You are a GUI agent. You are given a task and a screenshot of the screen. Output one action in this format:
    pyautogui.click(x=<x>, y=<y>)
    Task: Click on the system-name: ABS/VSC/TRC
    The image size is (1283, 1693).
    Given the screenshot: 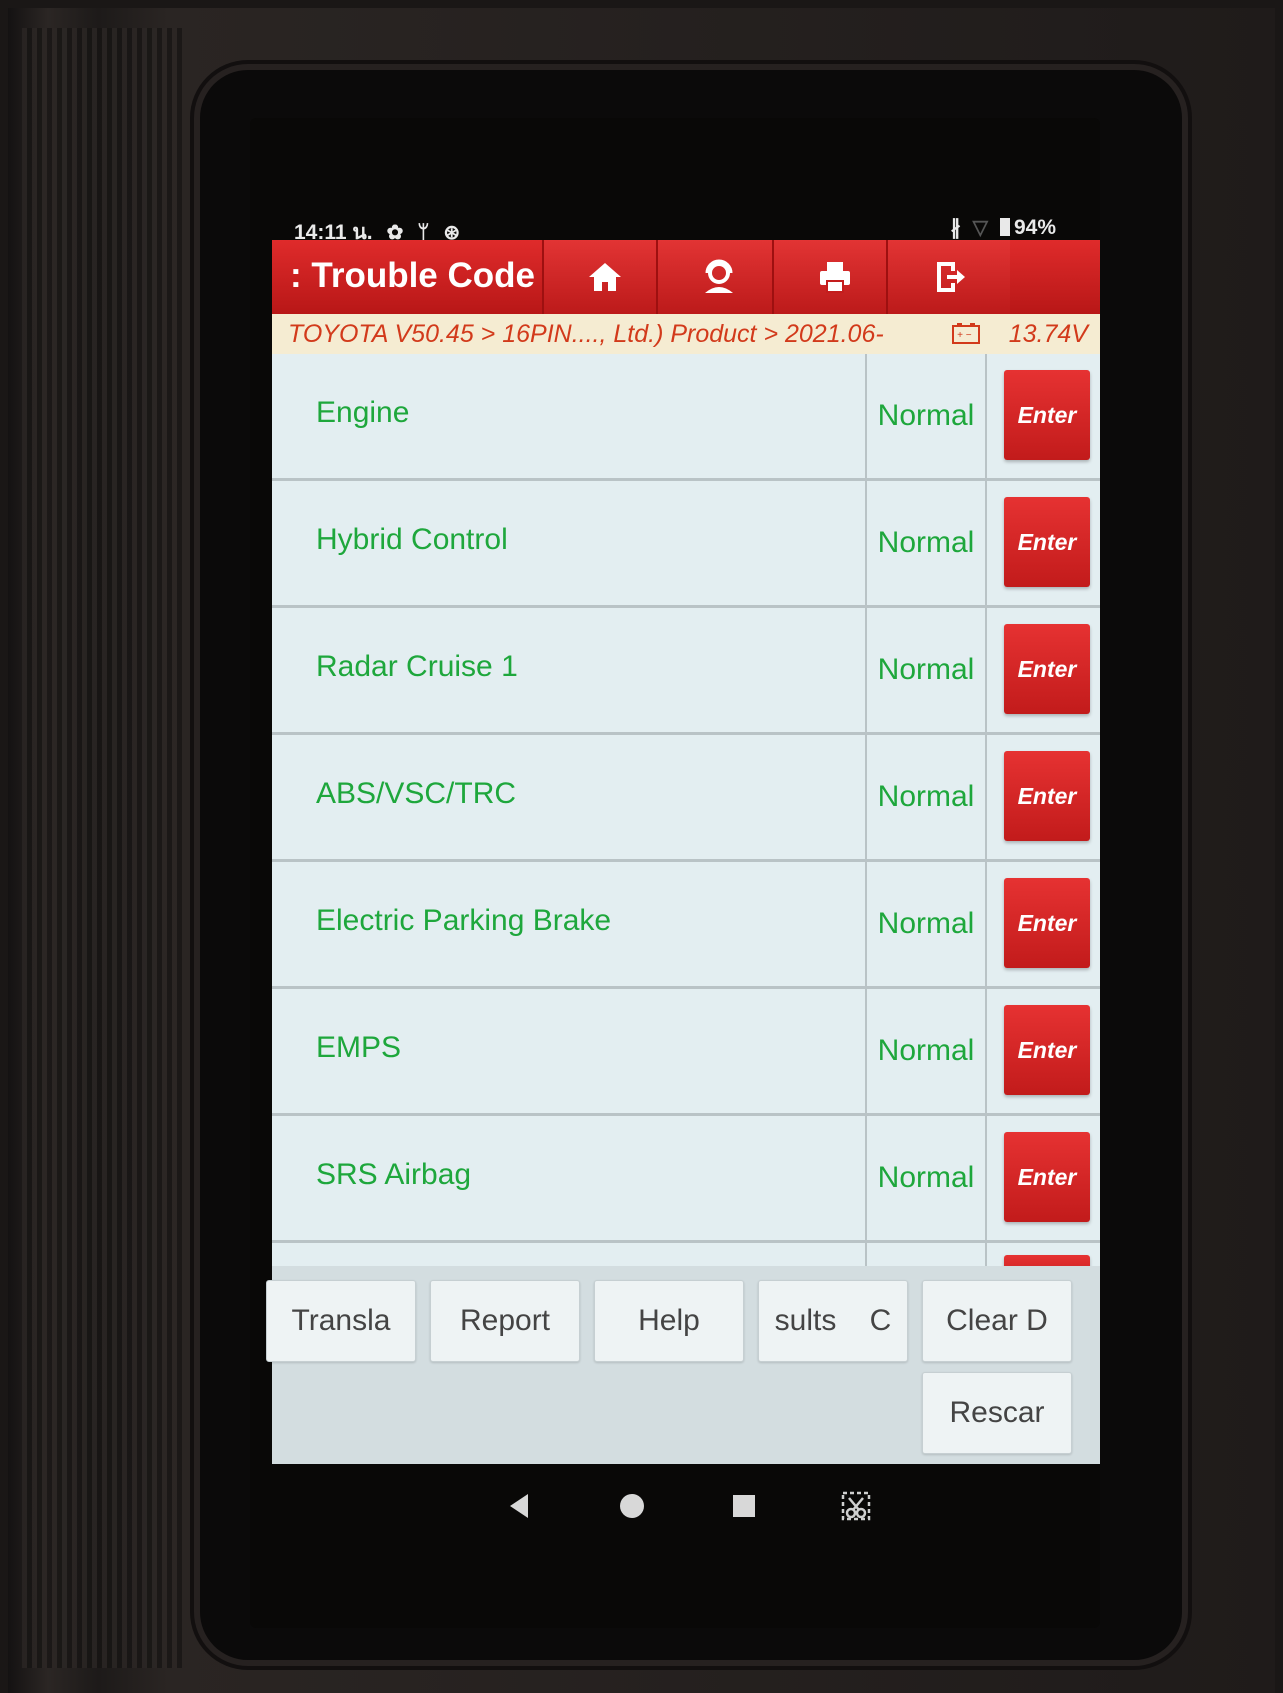 What is the action you would take?
    pyautogui.click(x=416, y=793)
    